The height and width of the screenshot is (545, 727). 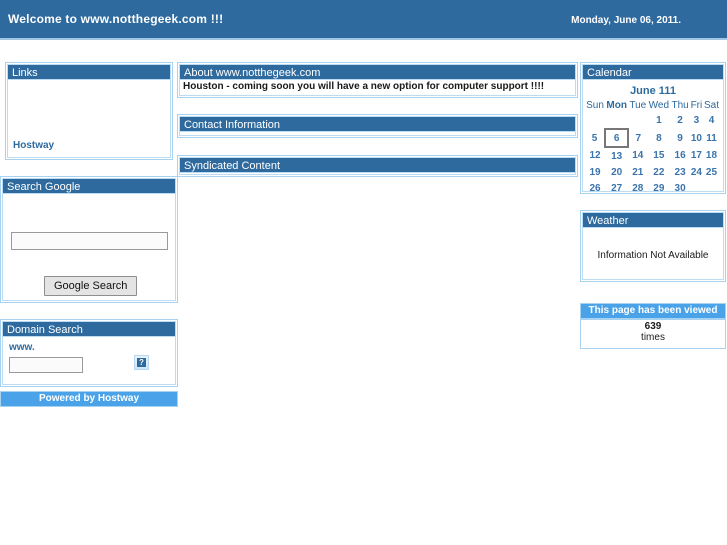 What do you see at coordinates (638, 105) in the screenshot?
I see `calendar-dayname-tue: Tue` at bounding box center [638, 105].